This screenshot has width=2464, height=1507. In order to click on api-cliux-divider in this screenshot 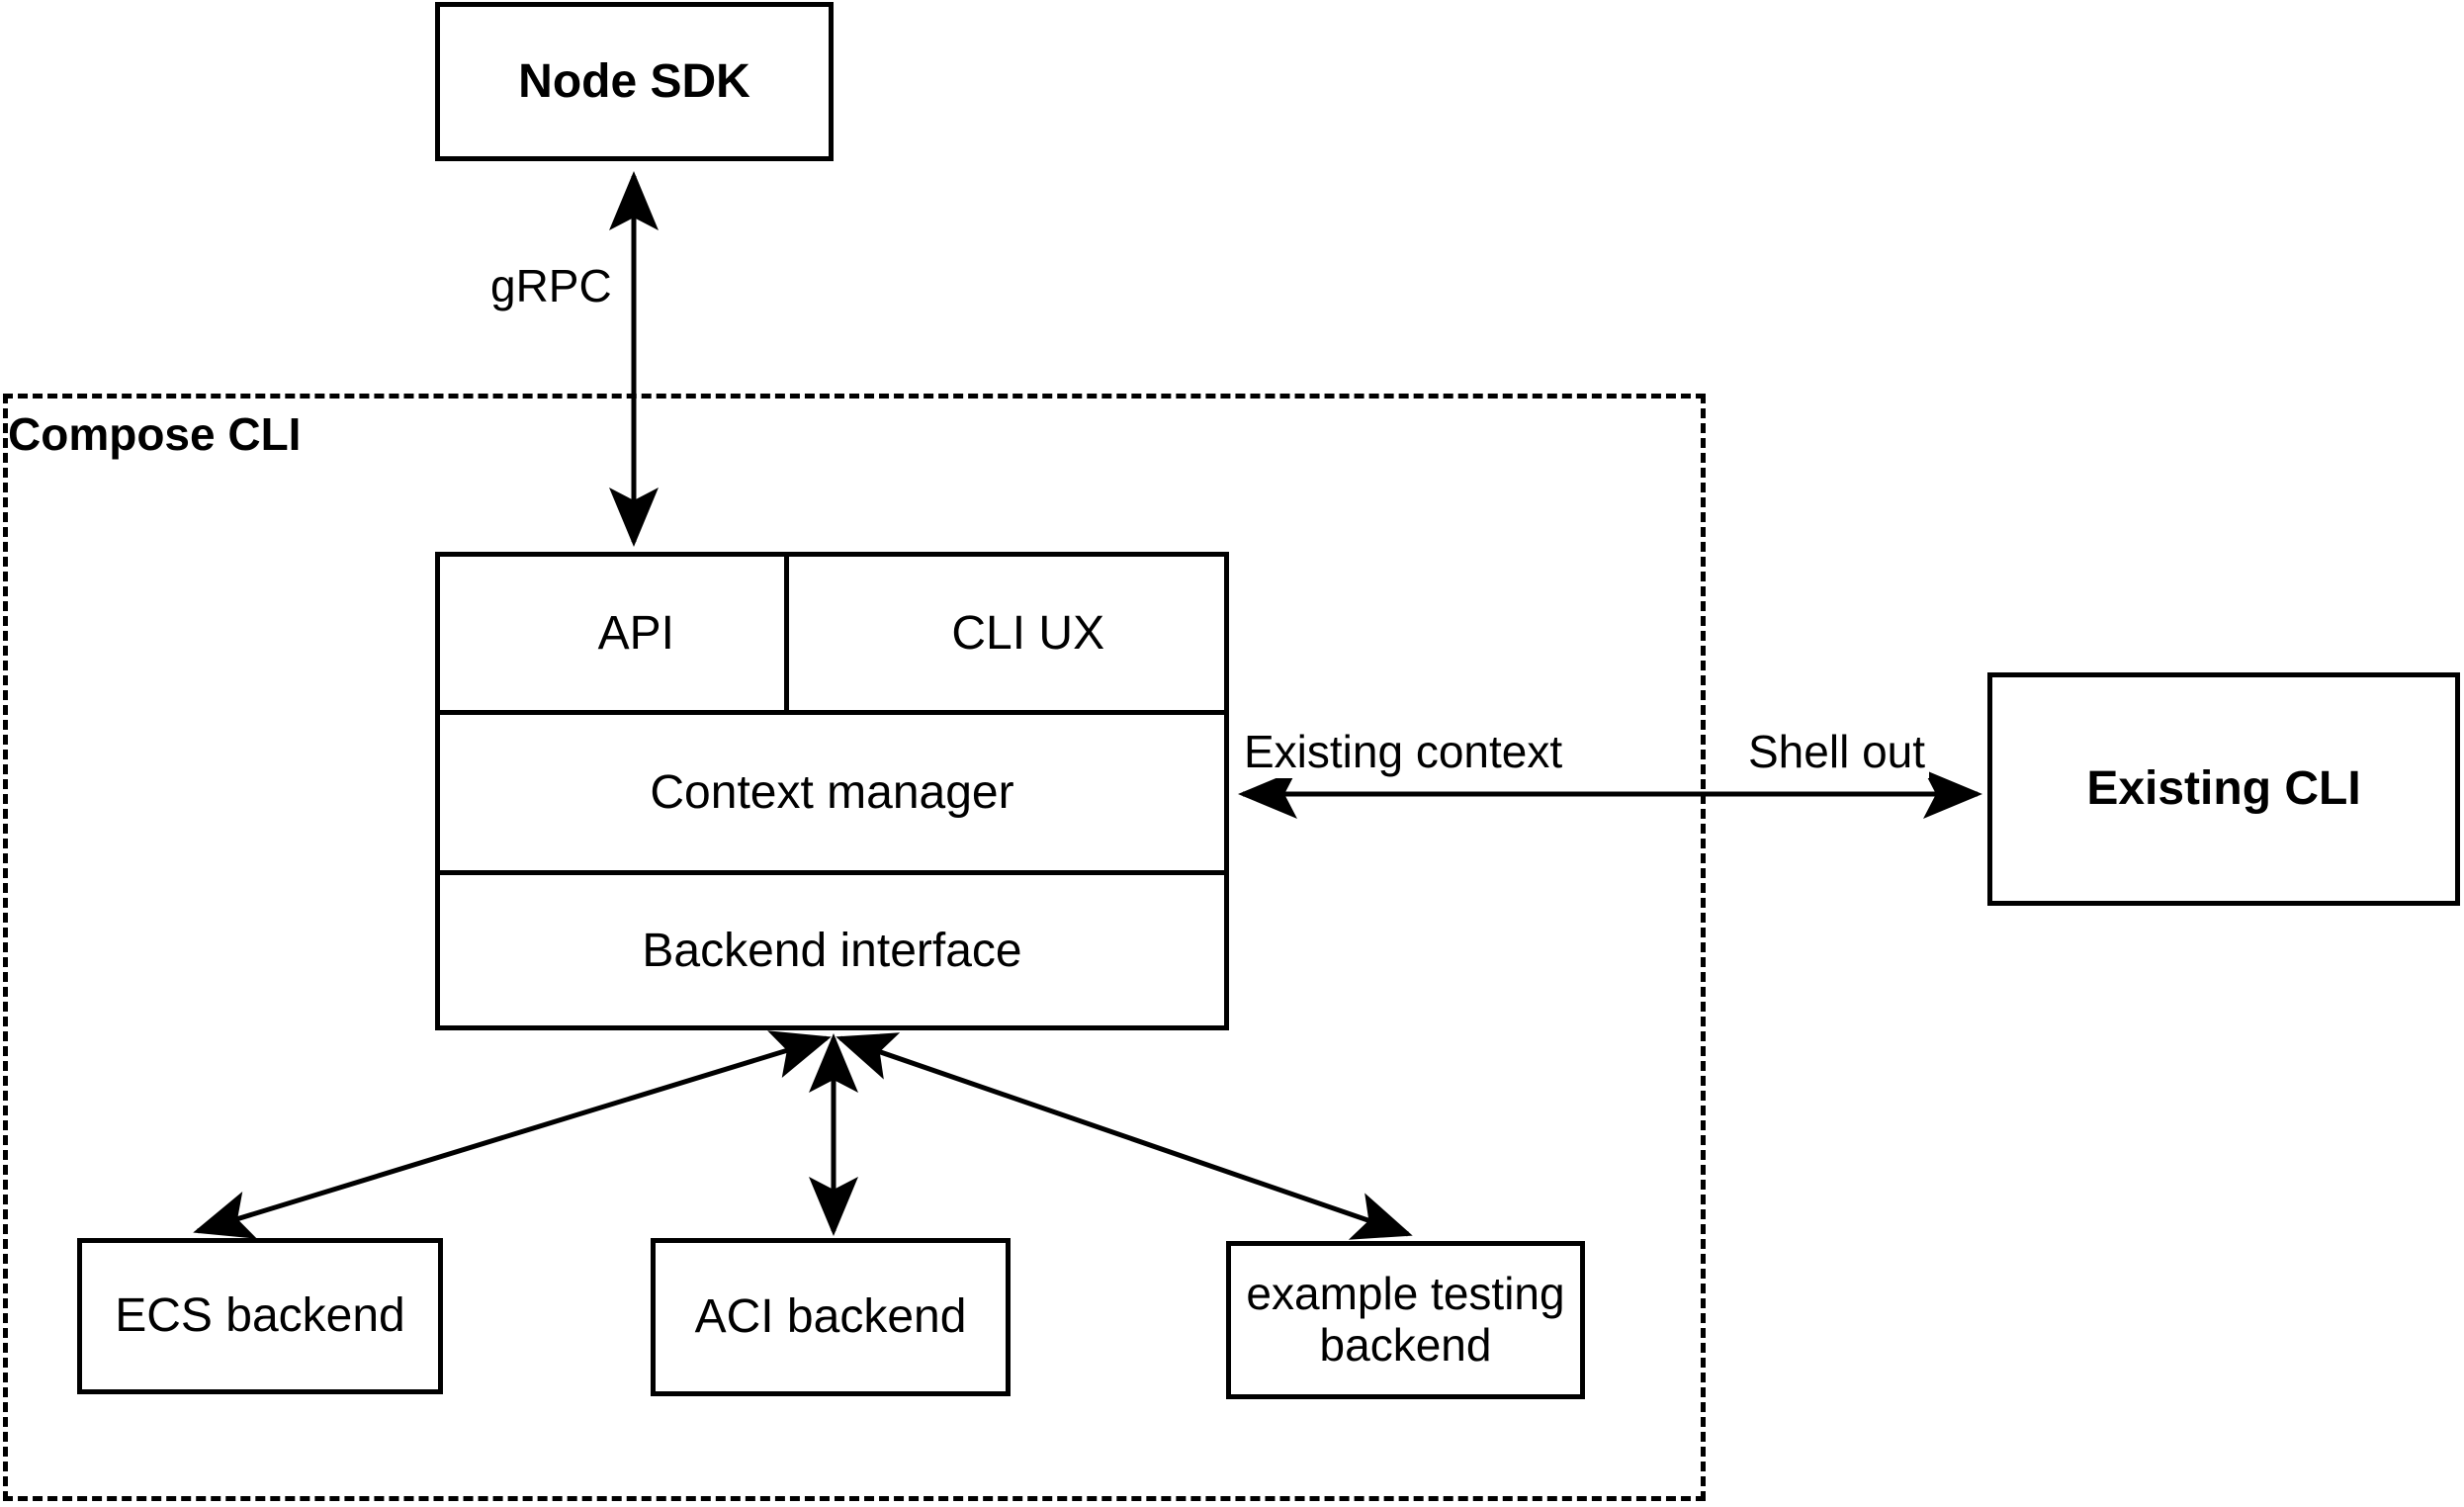, I will do `click(787, 633)`.